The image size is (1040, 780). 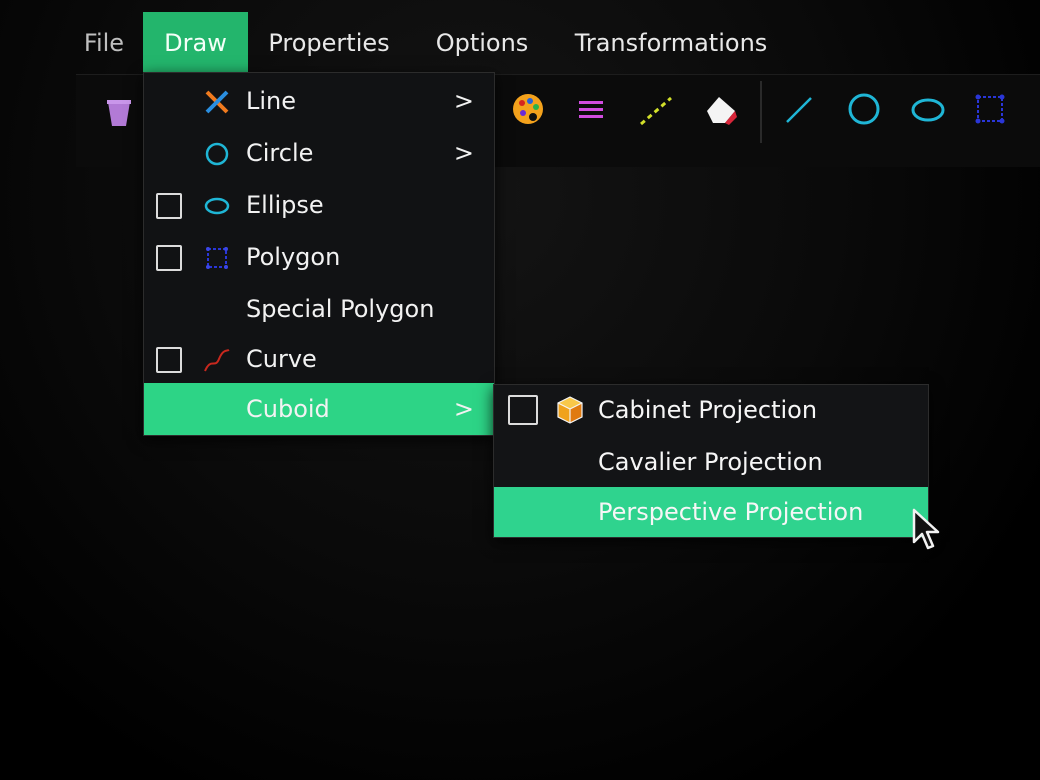 What do you see at coordinates (119, 113) in the screenshot?
I see `bucket-icon` at bounding box center [119, 113].